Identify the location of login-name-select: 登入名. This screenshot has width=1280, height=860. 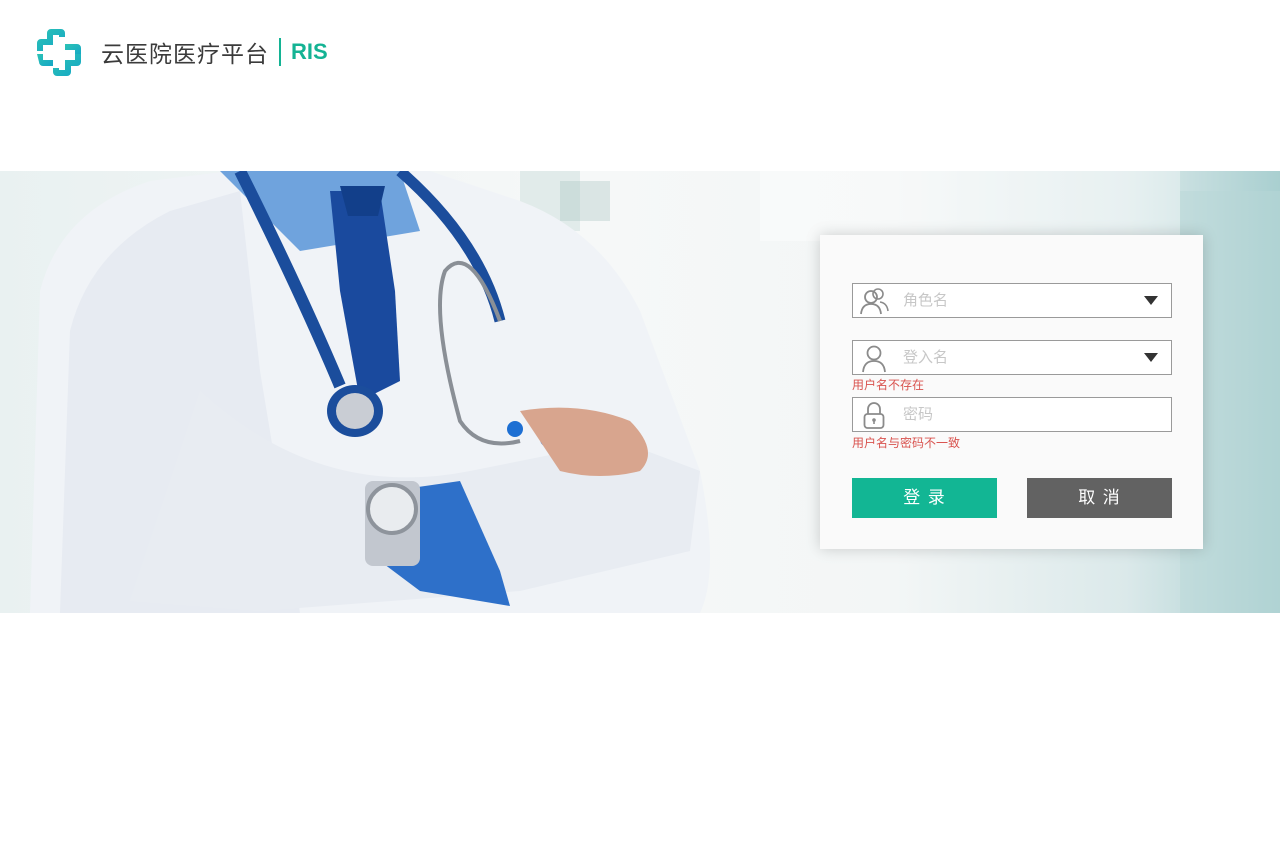
(1012, 357).